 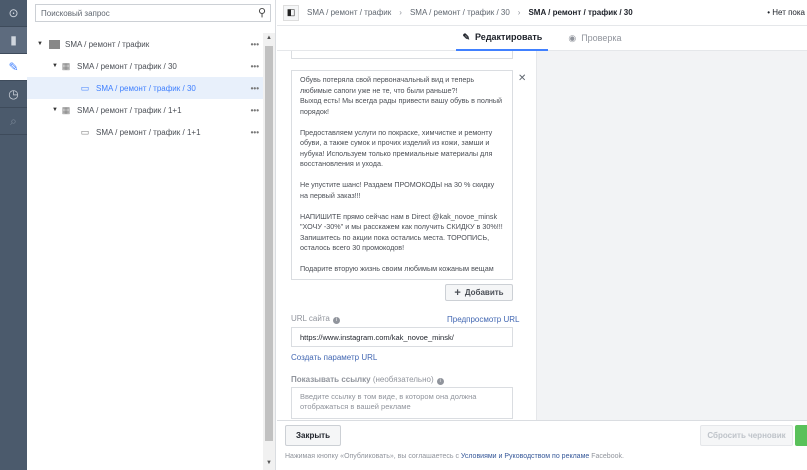 I want to click on publish-button, so click(x=801, y=435).